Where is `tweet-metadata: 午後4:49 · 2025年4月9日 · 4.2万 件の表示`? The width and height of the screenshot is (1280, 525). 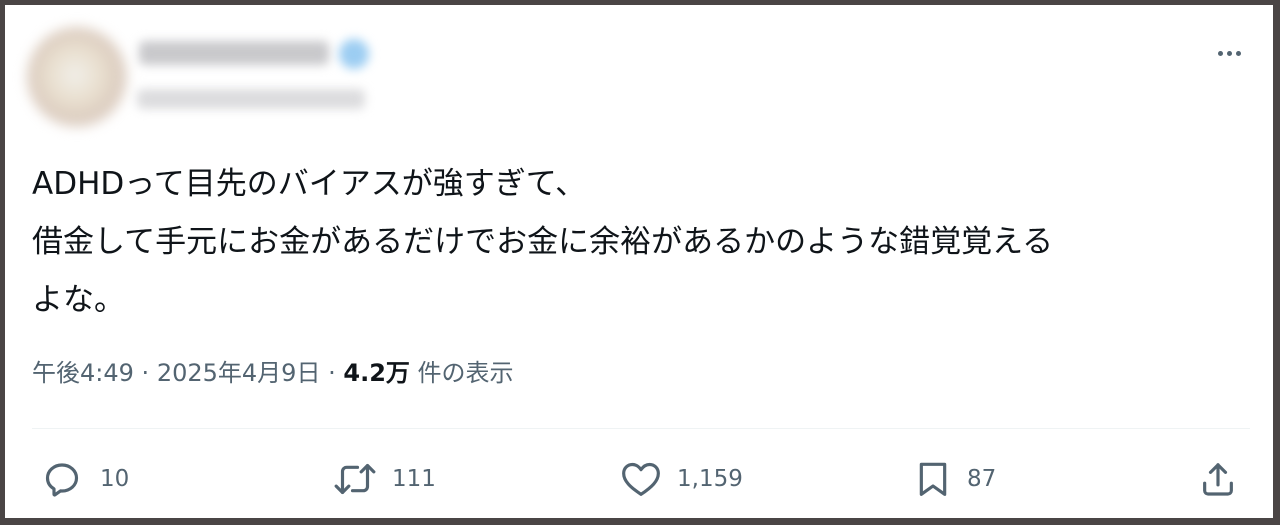 tweet-metadata: 午後4:49 · 2025年4月9日 · 4.2万 件の表示 is located at coordinates (273, 370).